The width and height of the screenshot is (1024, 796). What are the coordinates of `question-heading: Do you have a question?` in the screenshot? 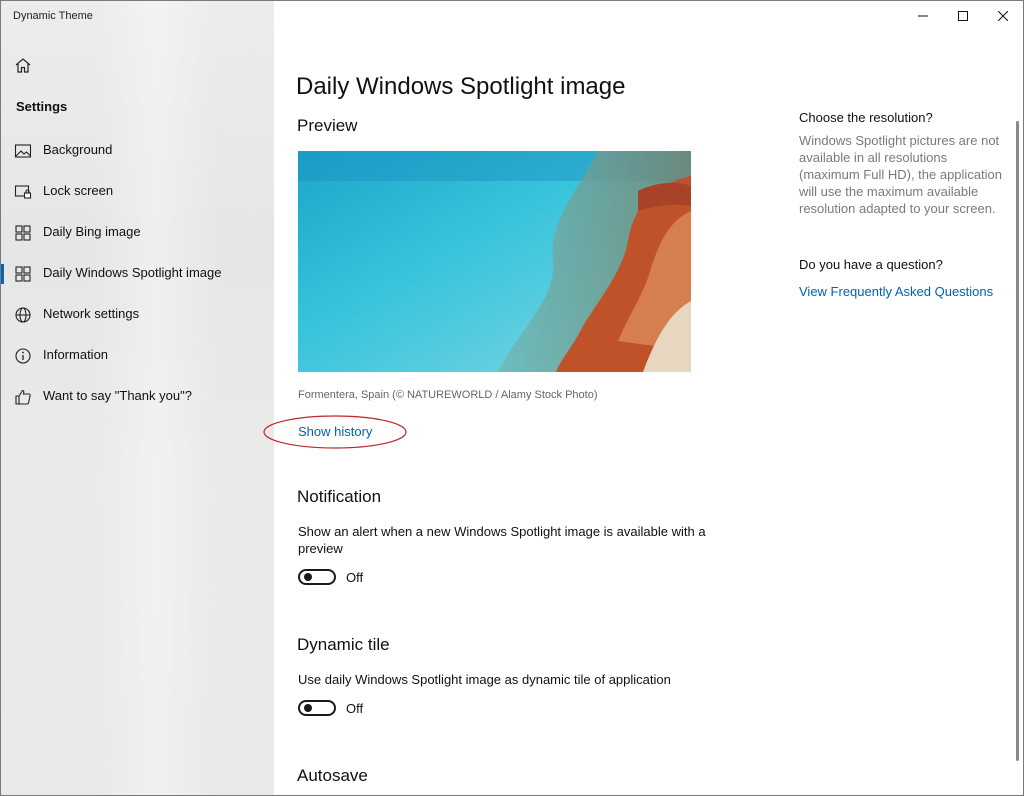 It's located at (871, 264).